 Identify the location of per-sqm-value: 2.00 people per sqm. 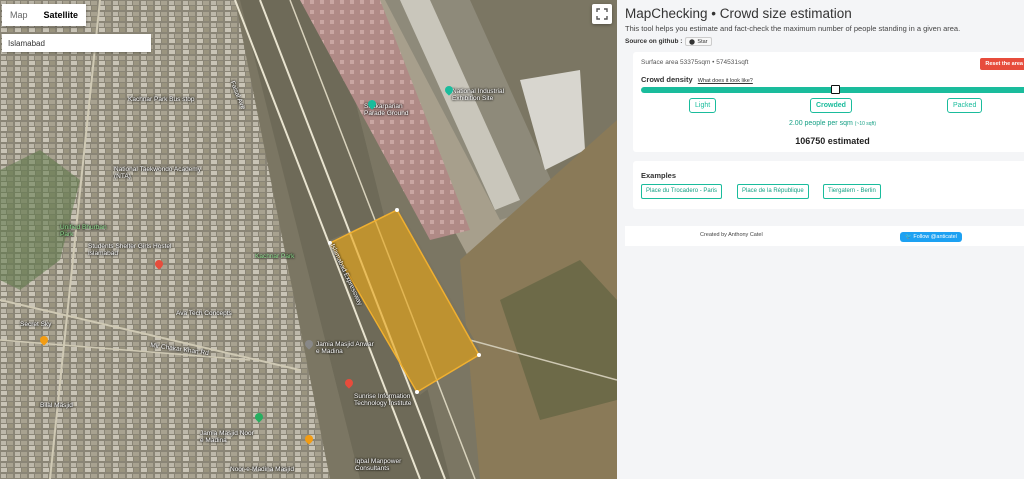
(820, 123).